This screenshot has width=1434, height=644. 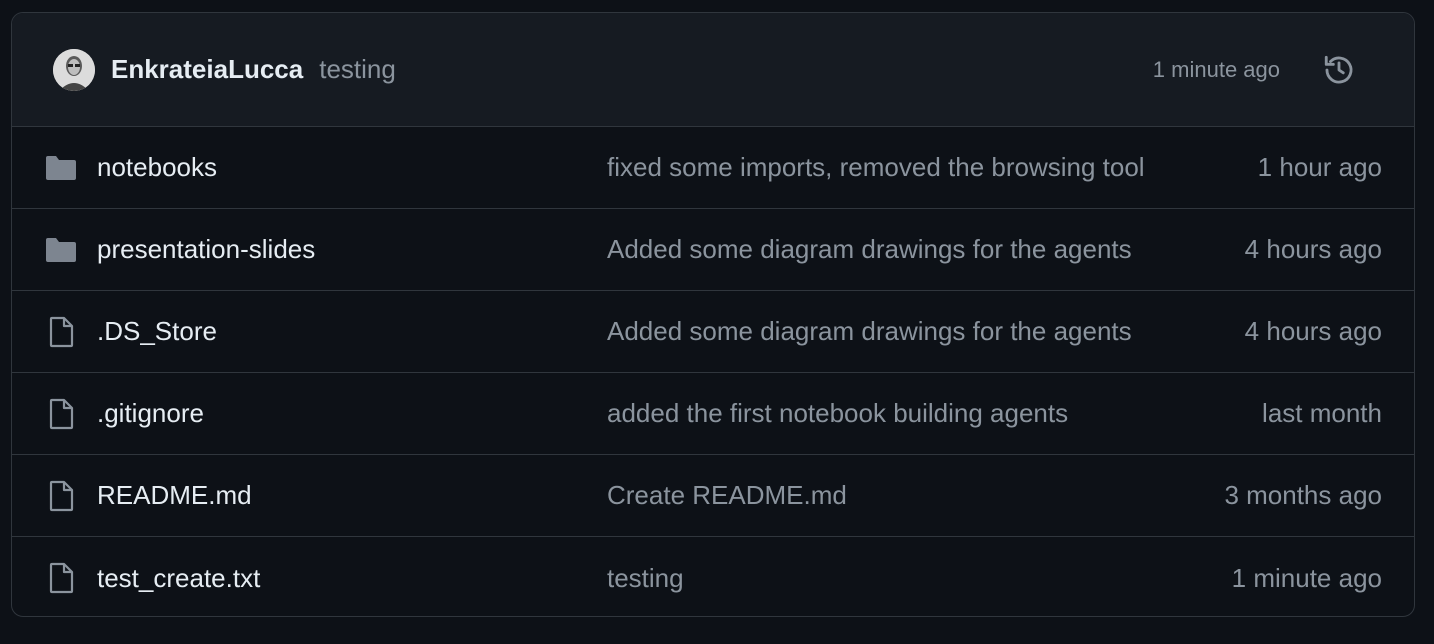 I want to click on file-commit-message-link: testing, so click(x=877, y=578).